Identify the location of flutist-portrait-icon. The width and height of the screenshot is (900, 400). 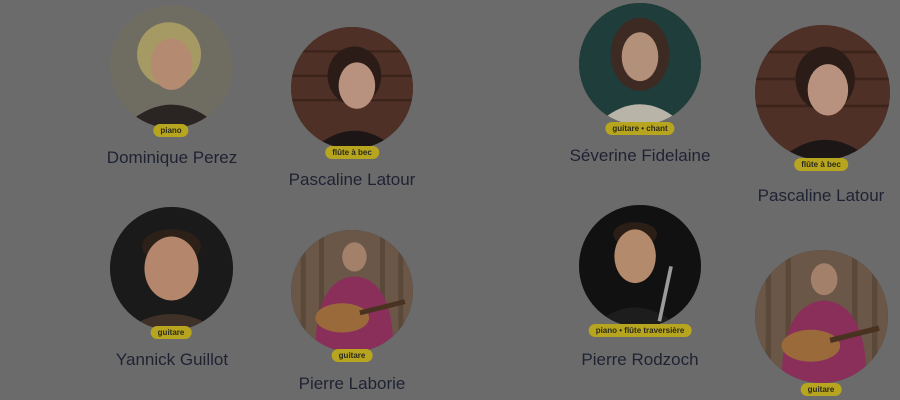
(640, 266).